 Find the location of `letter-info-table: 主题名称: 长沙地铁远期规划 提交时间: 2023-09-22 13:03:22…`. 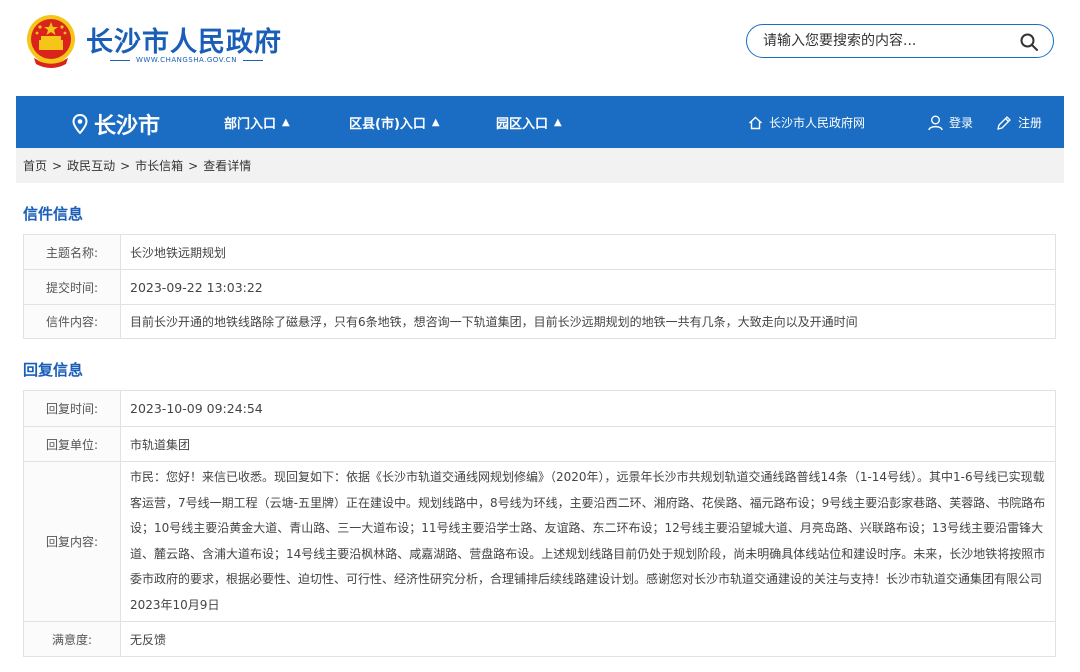

letter-info-table: 主题名称: 长沙地铁远期规划 提交时间: 2023-09-22 13:03:22… is located at coordinates (539, 286).